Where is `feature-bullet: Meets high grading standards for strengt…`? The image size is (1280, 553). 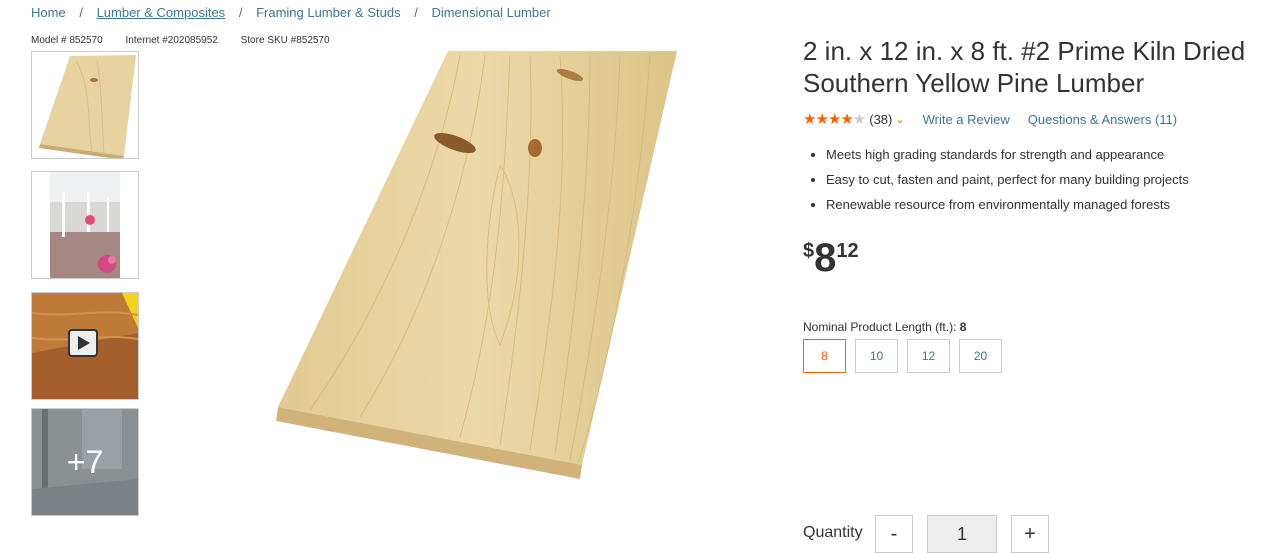
feature-bullet: Meets high grading standards for strengt… is located at coordinates (1007, 155).